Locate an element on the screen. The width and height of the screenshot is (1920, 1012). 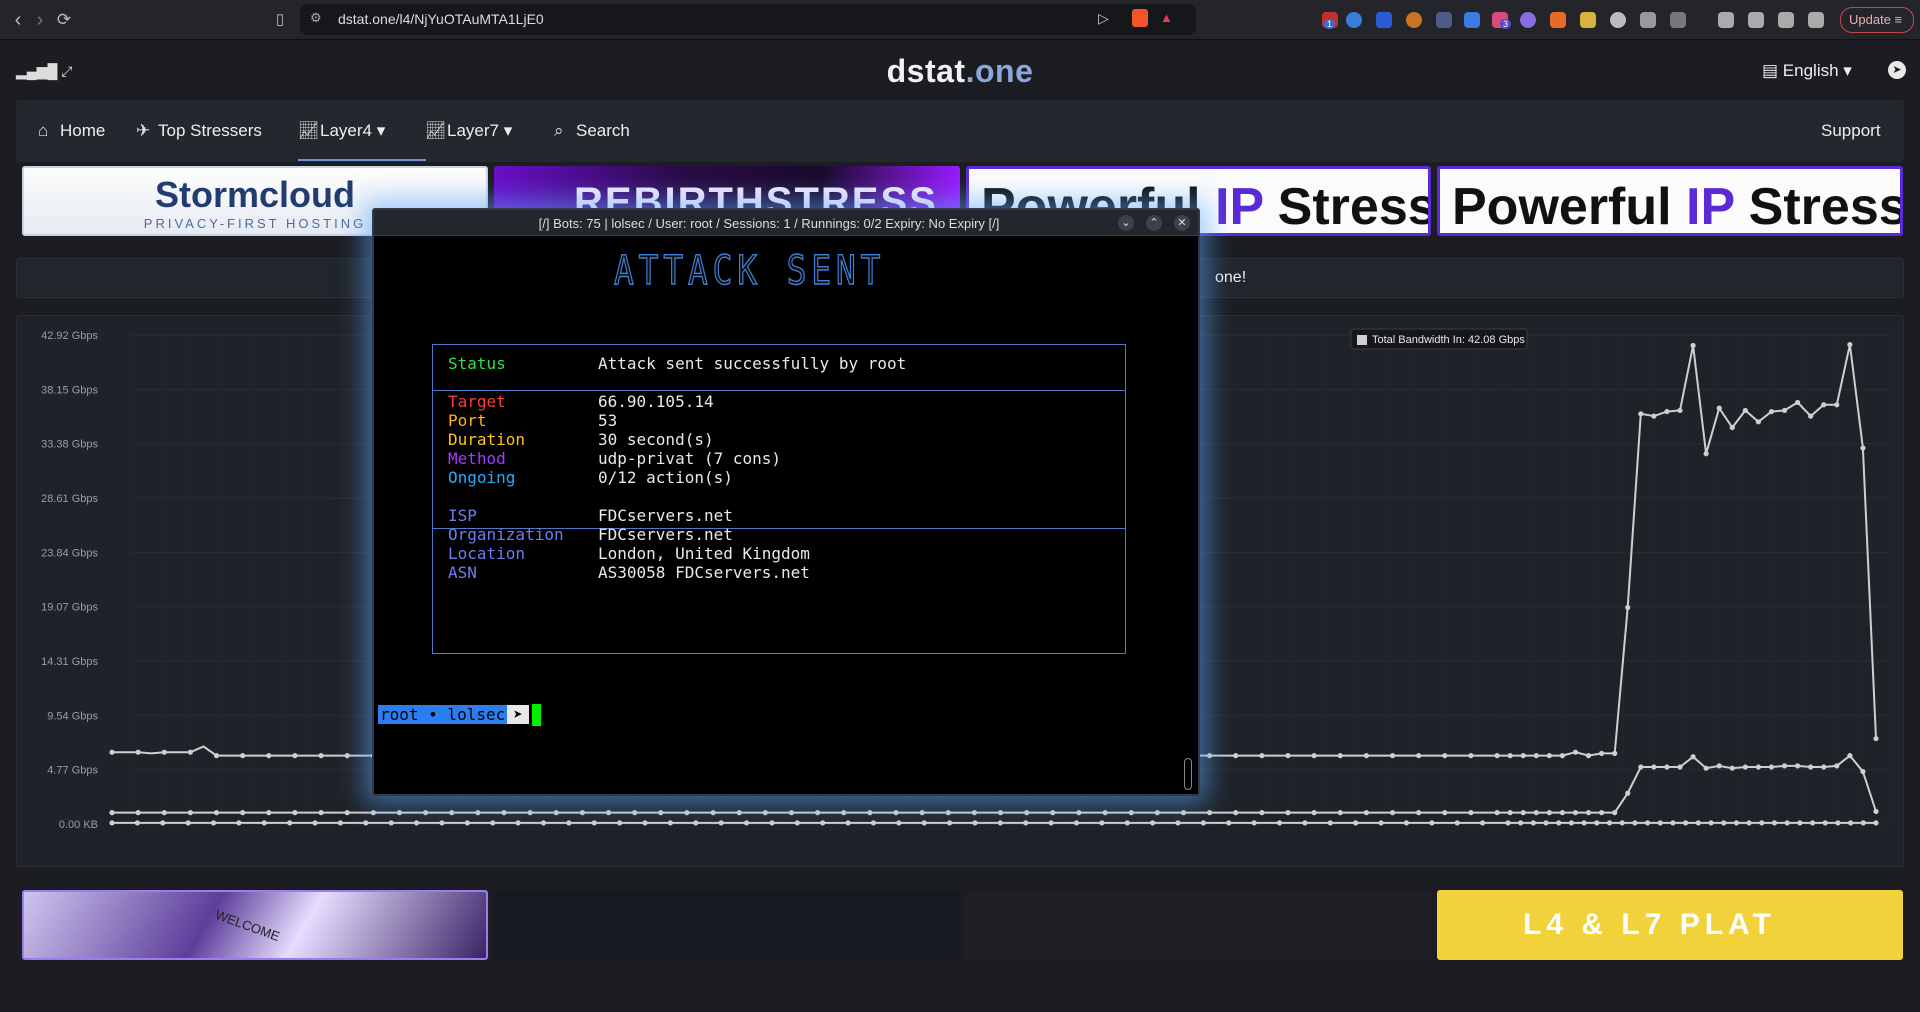
ad-banner-dark is located at coordinates (727, 925).